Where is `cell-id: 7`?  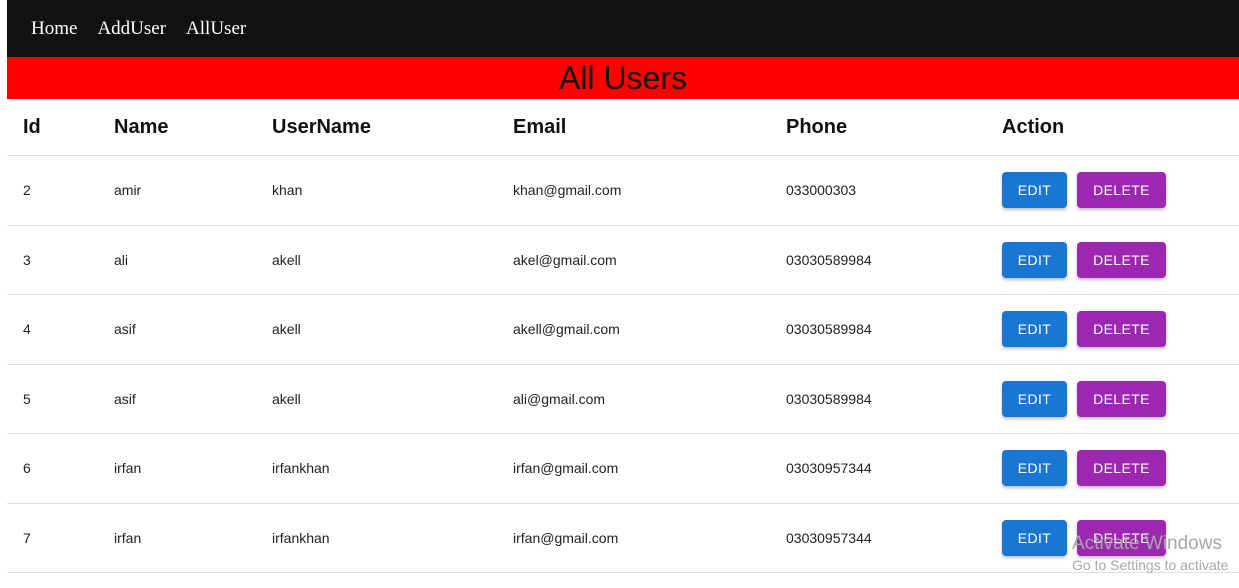 cell-id: 7 is located at coordinates (27, 537).